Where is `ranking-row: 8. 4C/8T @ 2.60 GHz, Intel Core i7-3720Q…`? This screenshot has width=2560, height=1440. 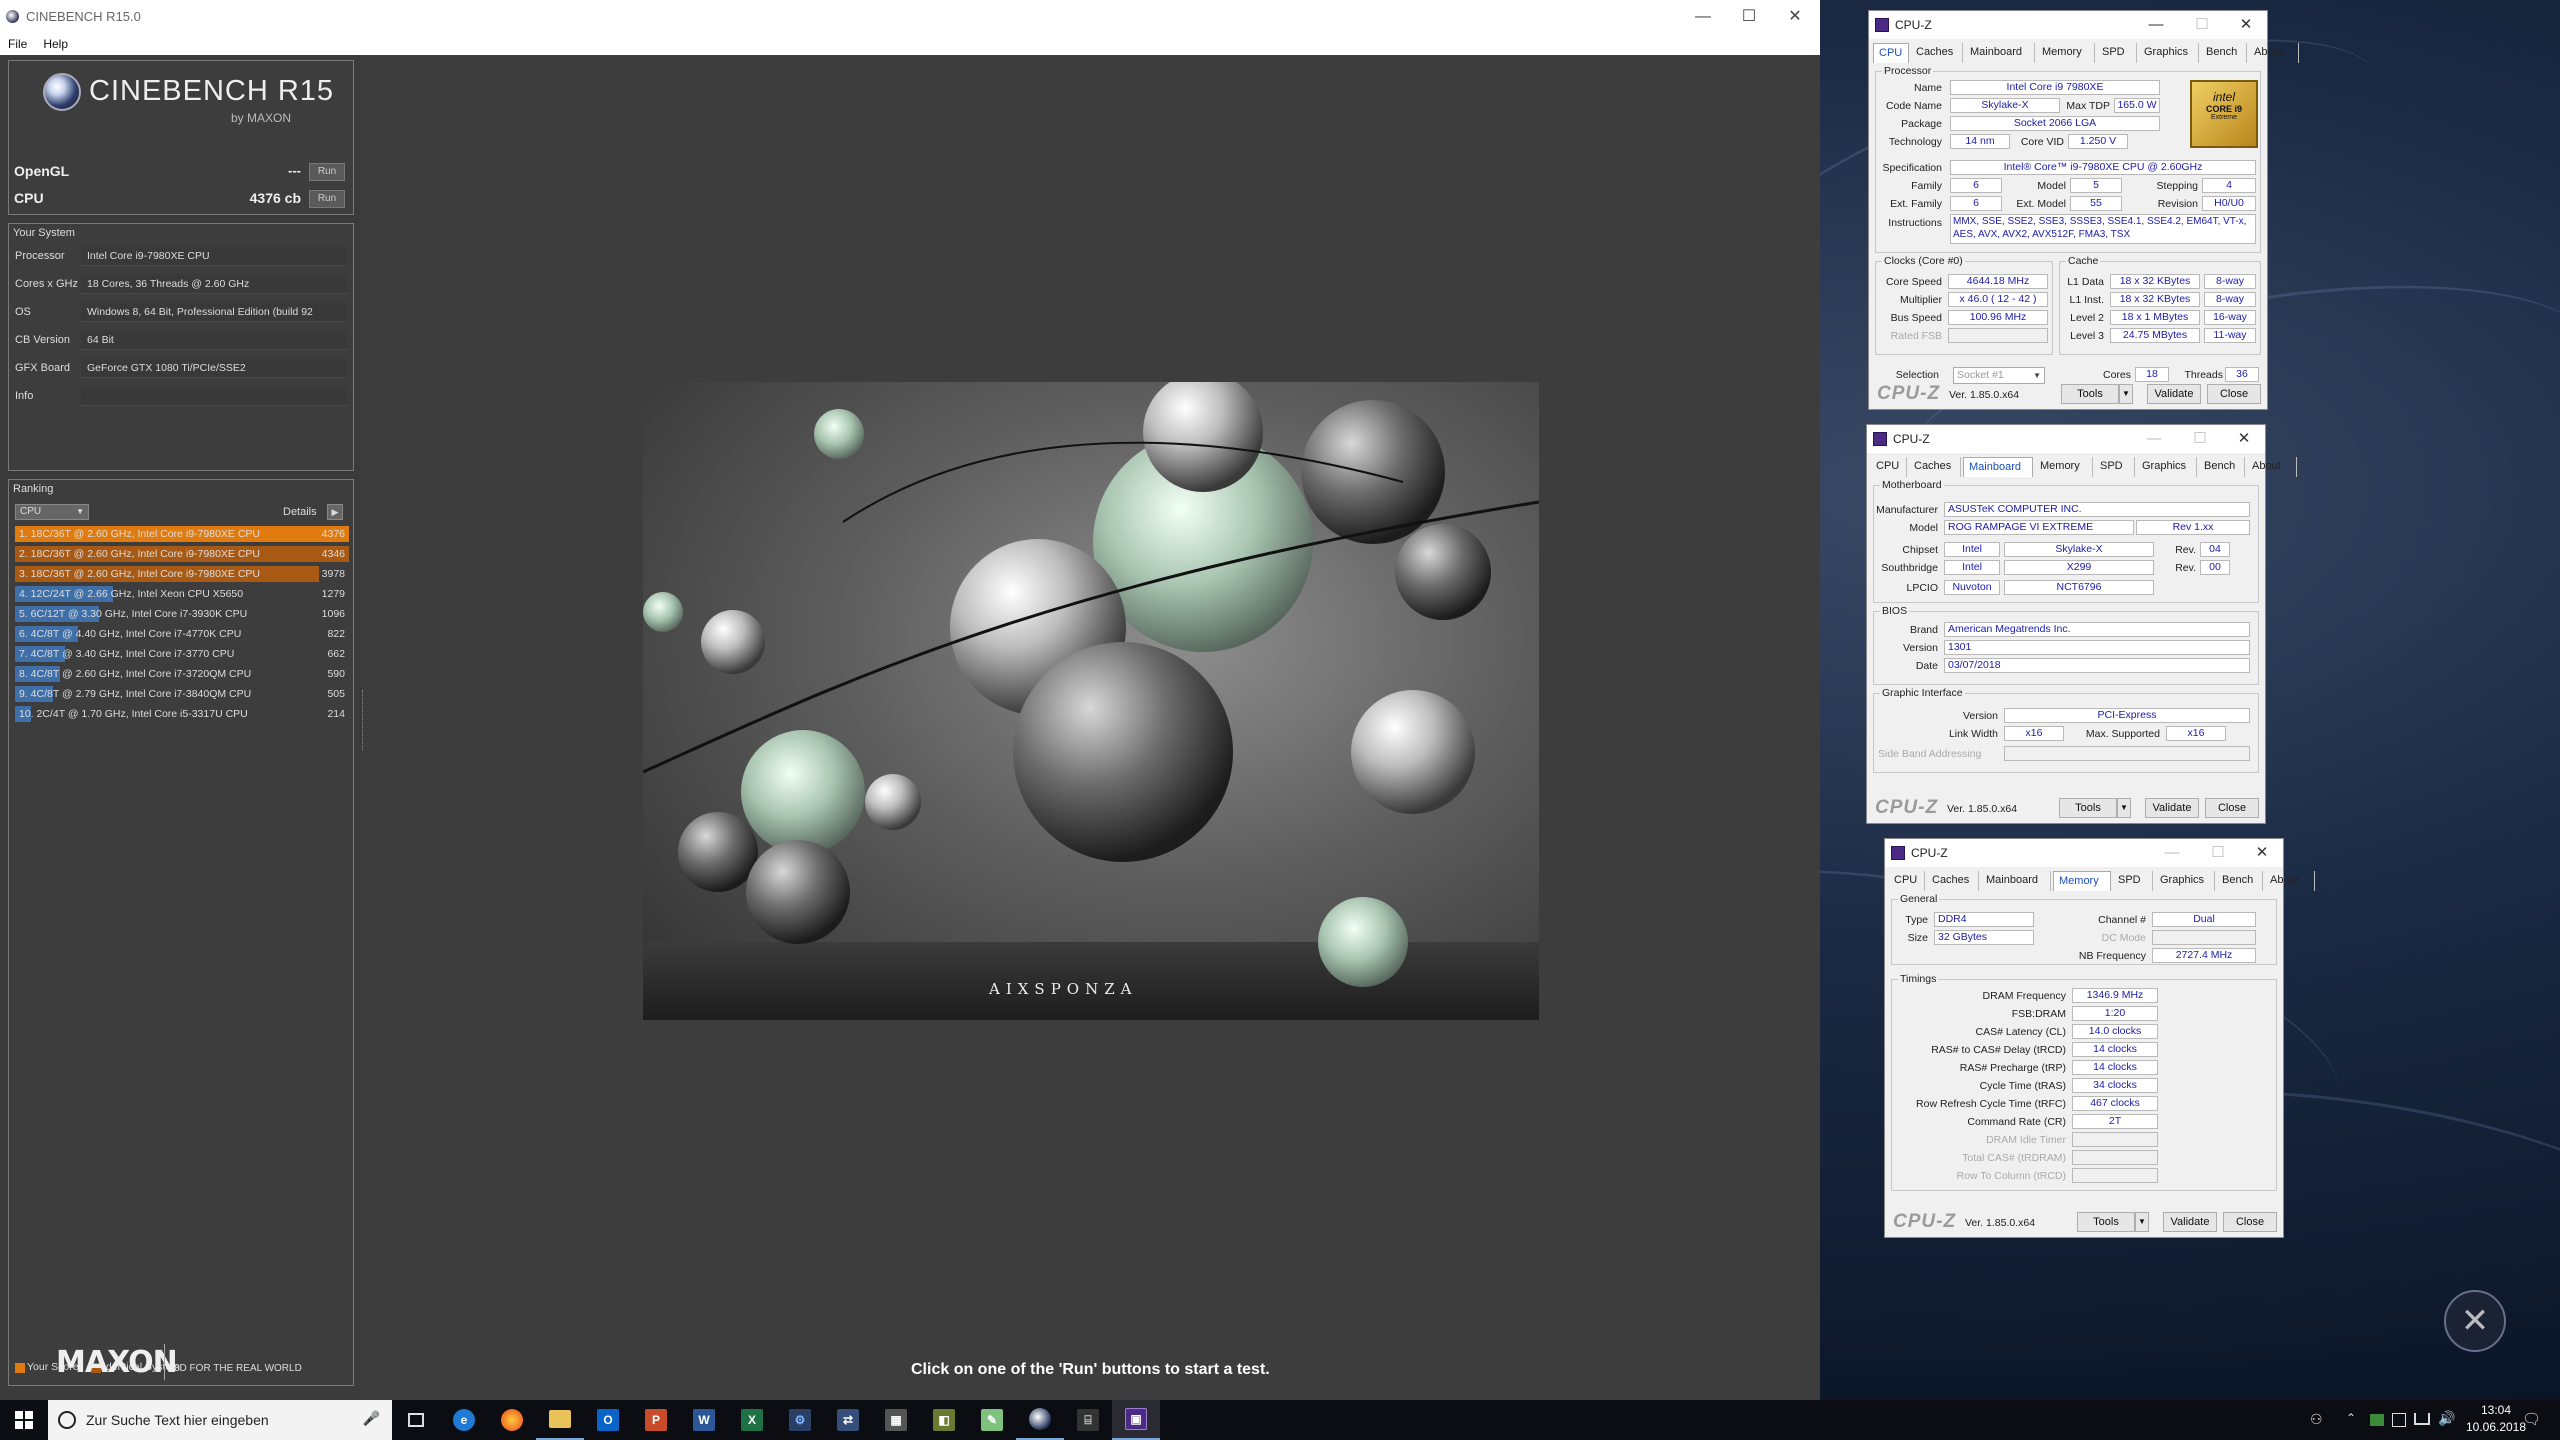 ranking-row: 8. 4C/8T @ 2.60 GHz, Intel Core i7-3720Q… is located at coordinates (182, 674).